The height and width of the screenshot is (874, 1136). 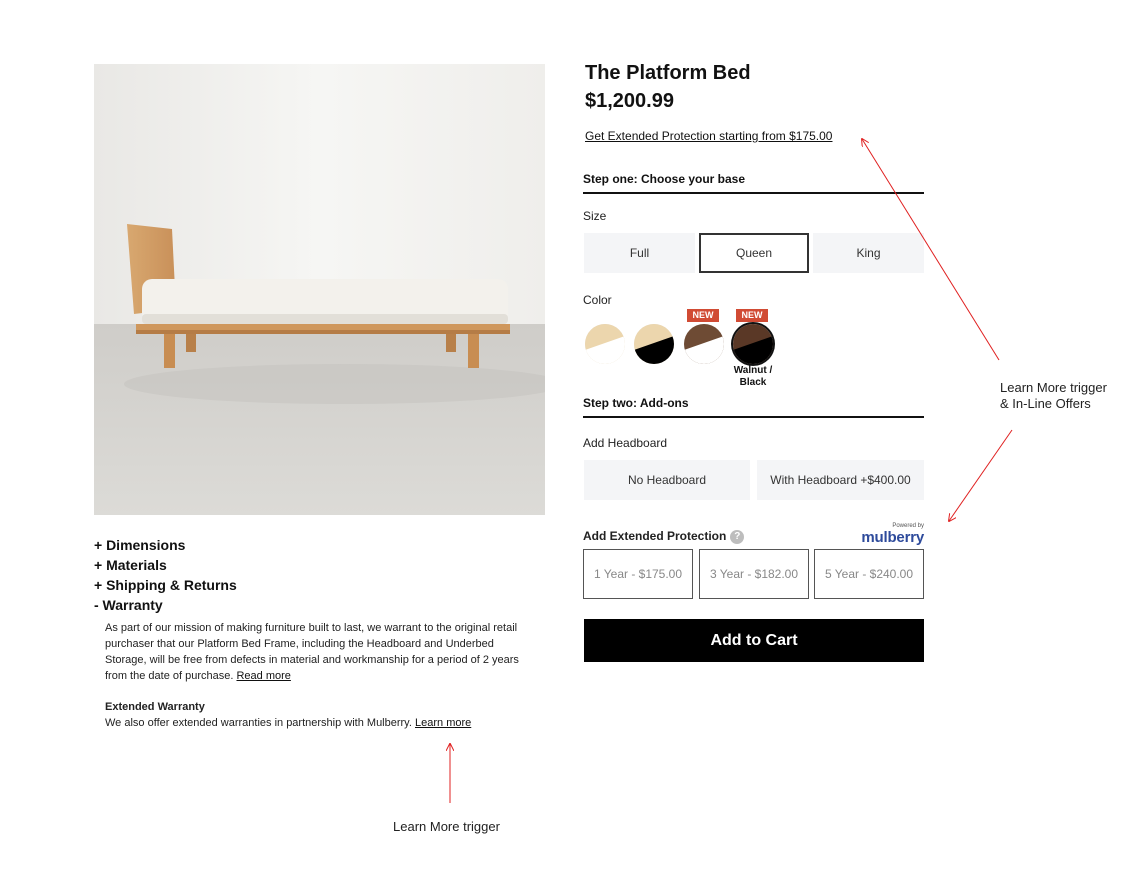 What do you see at coordinates (754, 640) in the screenshot?
I see `add-to-cart-button: Add to Cart` at bounding box center [754, 640].